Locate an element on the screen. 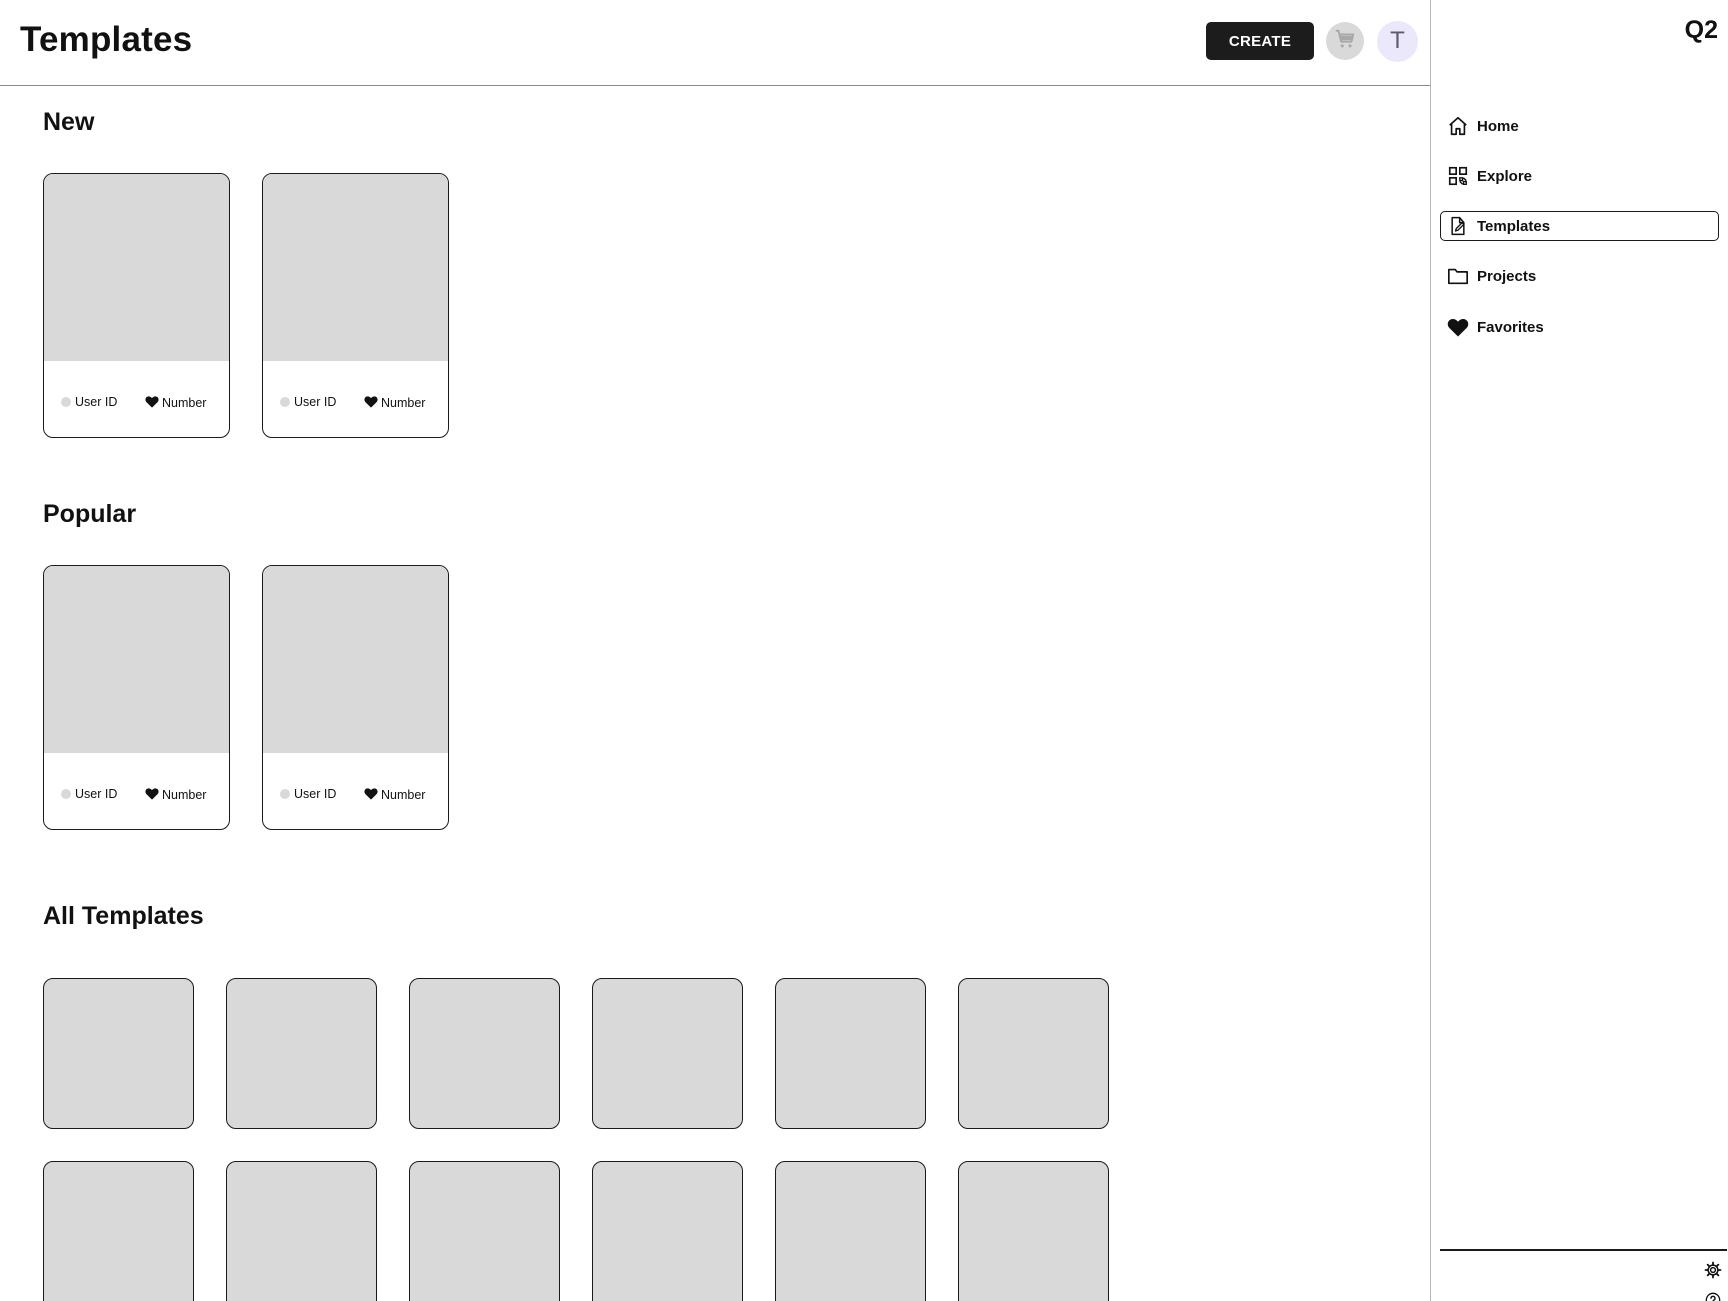  top-bar: Templates CREATE T is located at coordinates (715, 43).